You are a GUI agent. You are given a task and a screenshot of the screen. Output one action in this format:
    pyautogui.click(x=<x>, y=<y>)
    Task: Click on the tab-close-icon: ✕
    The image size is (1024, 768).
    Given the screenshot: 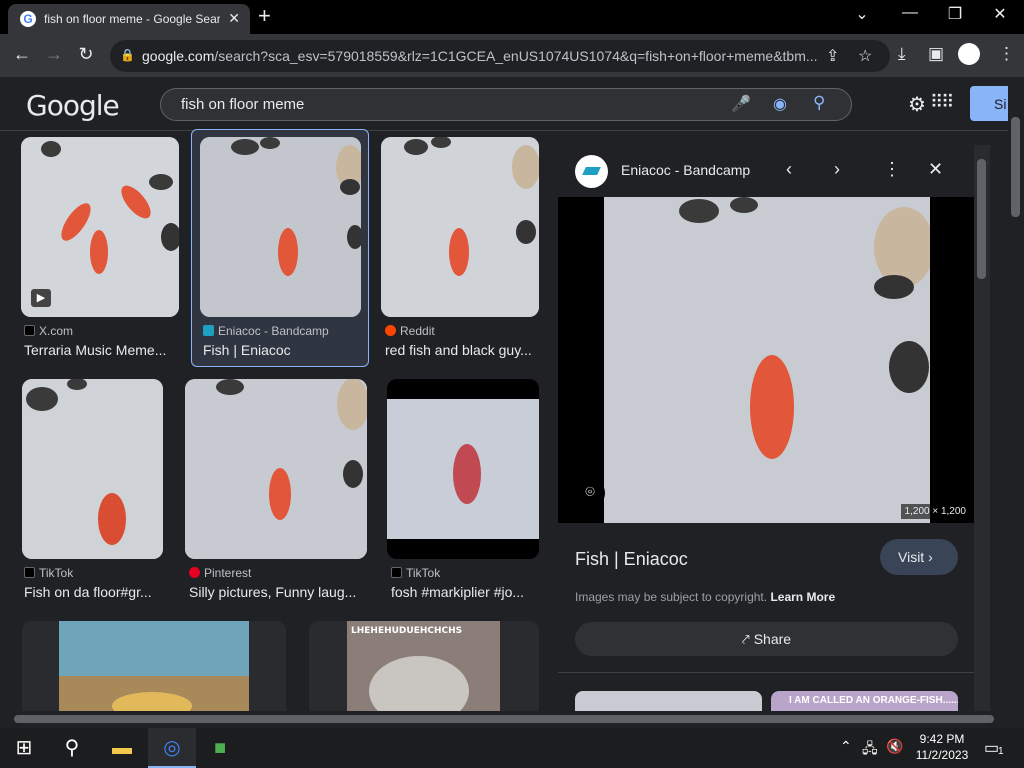 What is the action you would take?
    pyautogui.click(x=234, y=18)
    